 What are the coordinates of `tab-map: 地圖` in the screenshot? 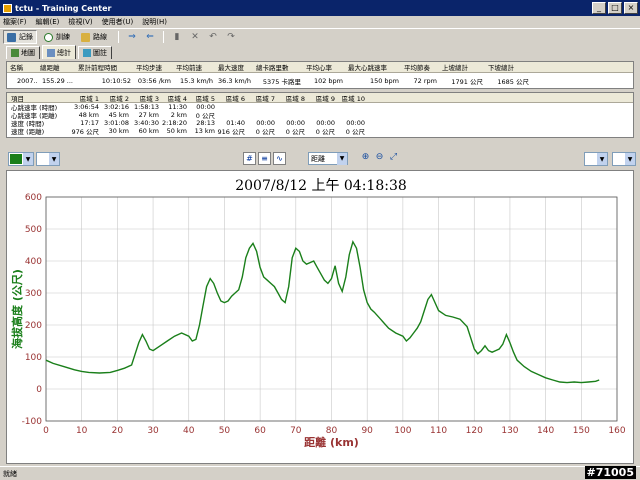 It's located at (23, 52).